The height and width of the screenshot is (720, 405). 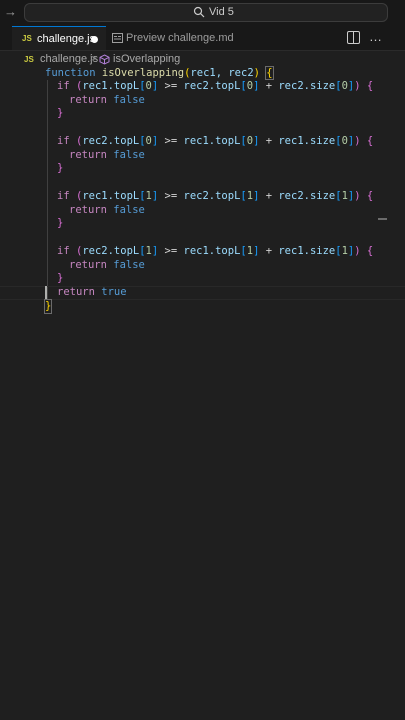 I want to click on command-center-label: Vid 5, so click(x=221, y=12).